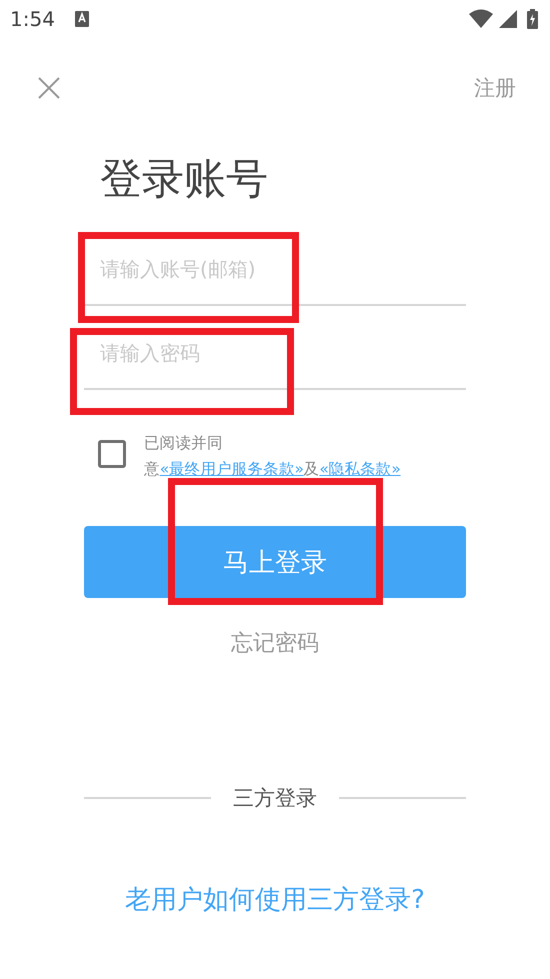 The image size is (550, 979). I want to click on register-link: 注册, so click(495, 88).